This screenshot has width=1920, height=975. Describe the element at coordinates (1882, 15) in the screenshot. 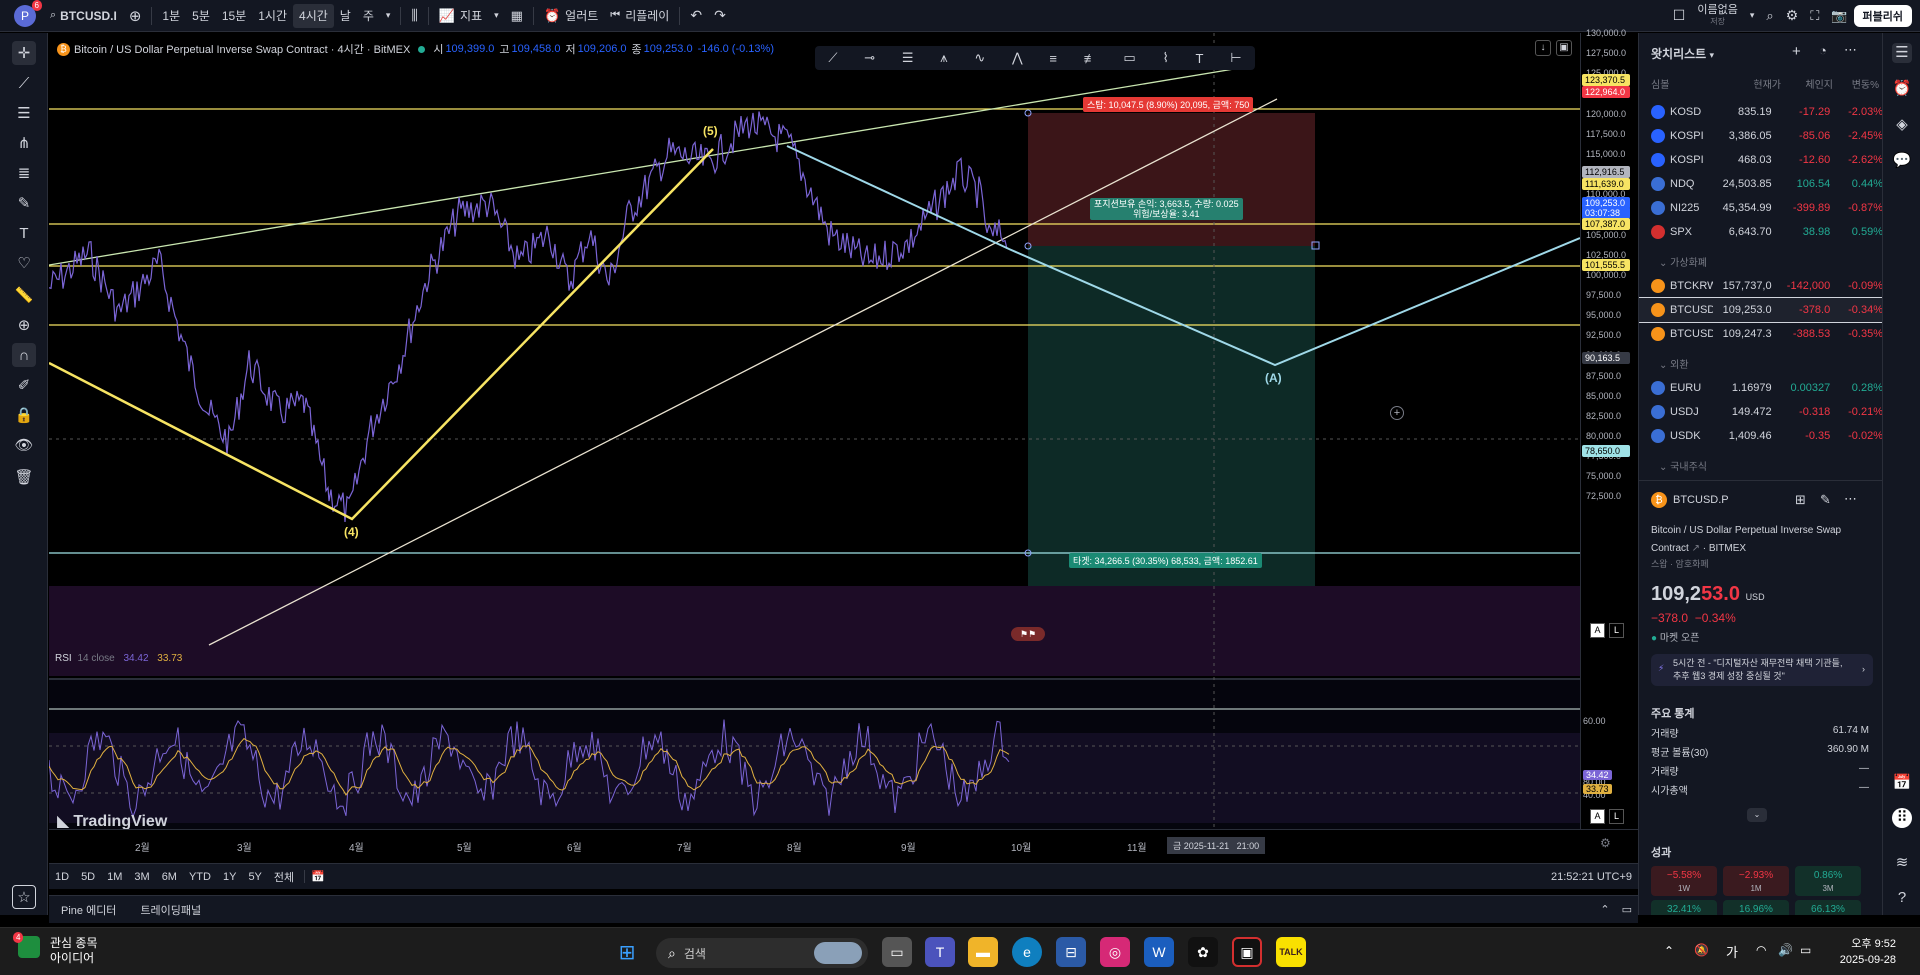

I see `publish-button: 퍼블리쉬` at that location.